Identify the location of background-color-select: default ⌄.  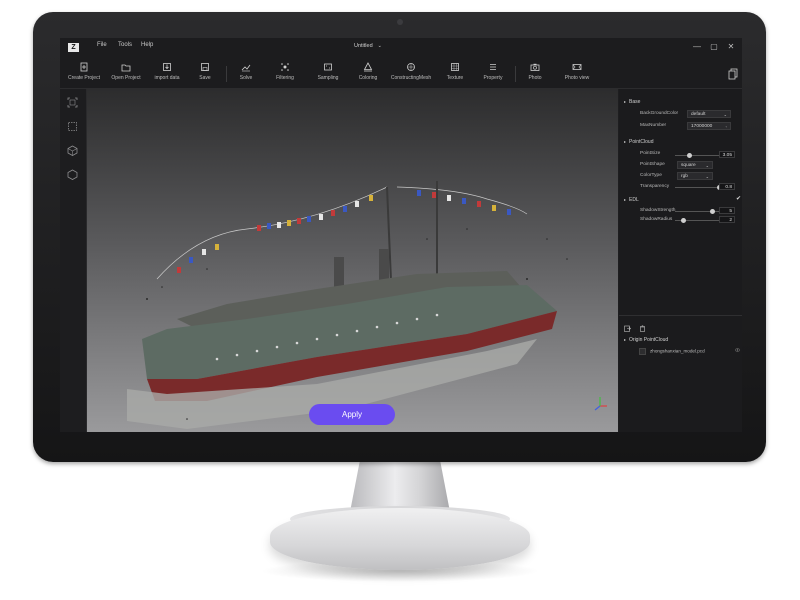
(709, 114).